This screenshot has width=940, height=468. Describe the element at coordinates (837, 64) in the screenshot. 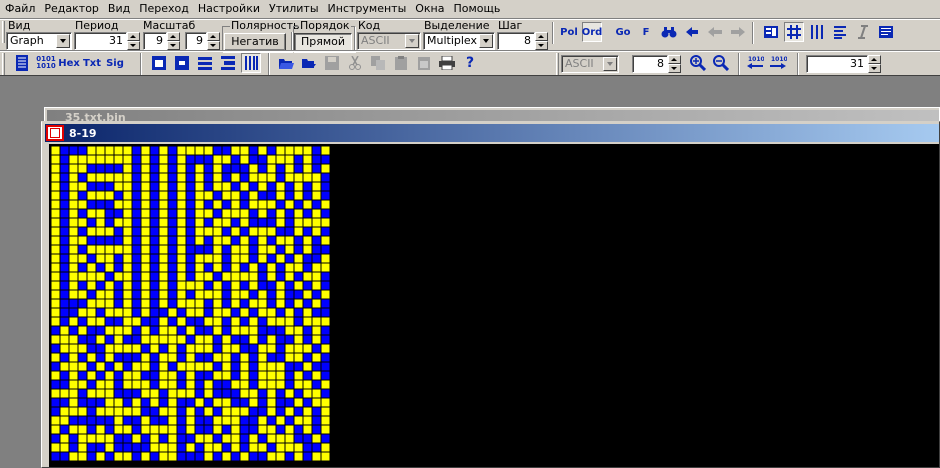

I see `period2-input: 31` at that location.